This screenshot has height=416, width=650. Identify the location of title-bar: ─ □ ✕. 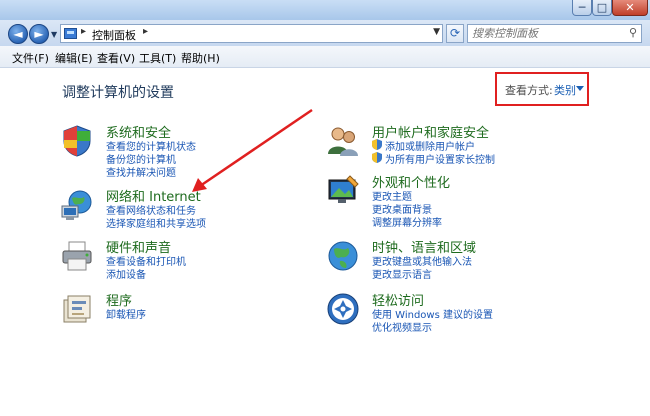
(325, 10).